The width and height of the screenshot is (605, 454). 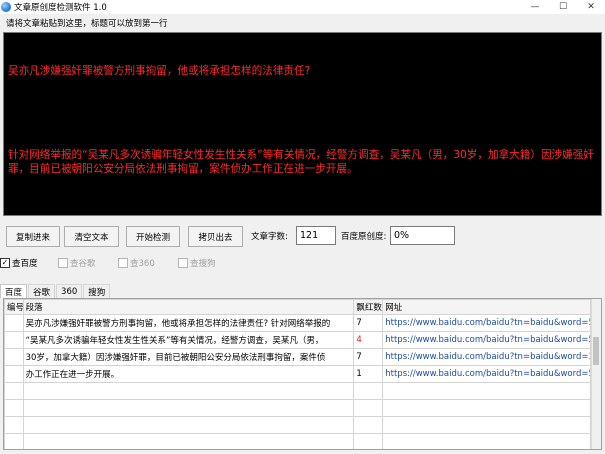 What do you see at coordinates (486, 307) in the screenshot?
I see `column-header-url: 网址` at bounding box center [486, 307].